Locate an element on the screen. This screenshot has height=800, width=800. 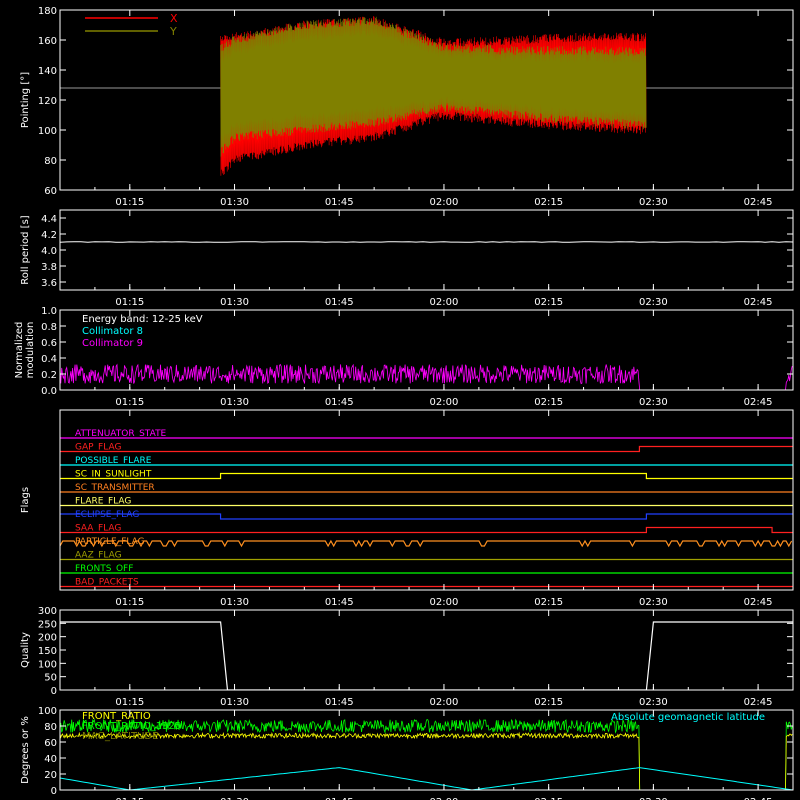
roll-period-xtick-label: 02:15 is located at coordinates (548, 302).